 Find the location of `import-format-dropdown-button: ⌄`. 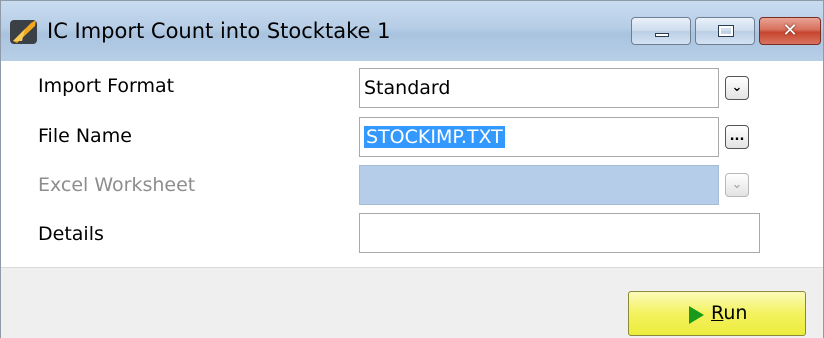

import-format-dropdown-button: ⌄ is located at coordinates (737, 88).